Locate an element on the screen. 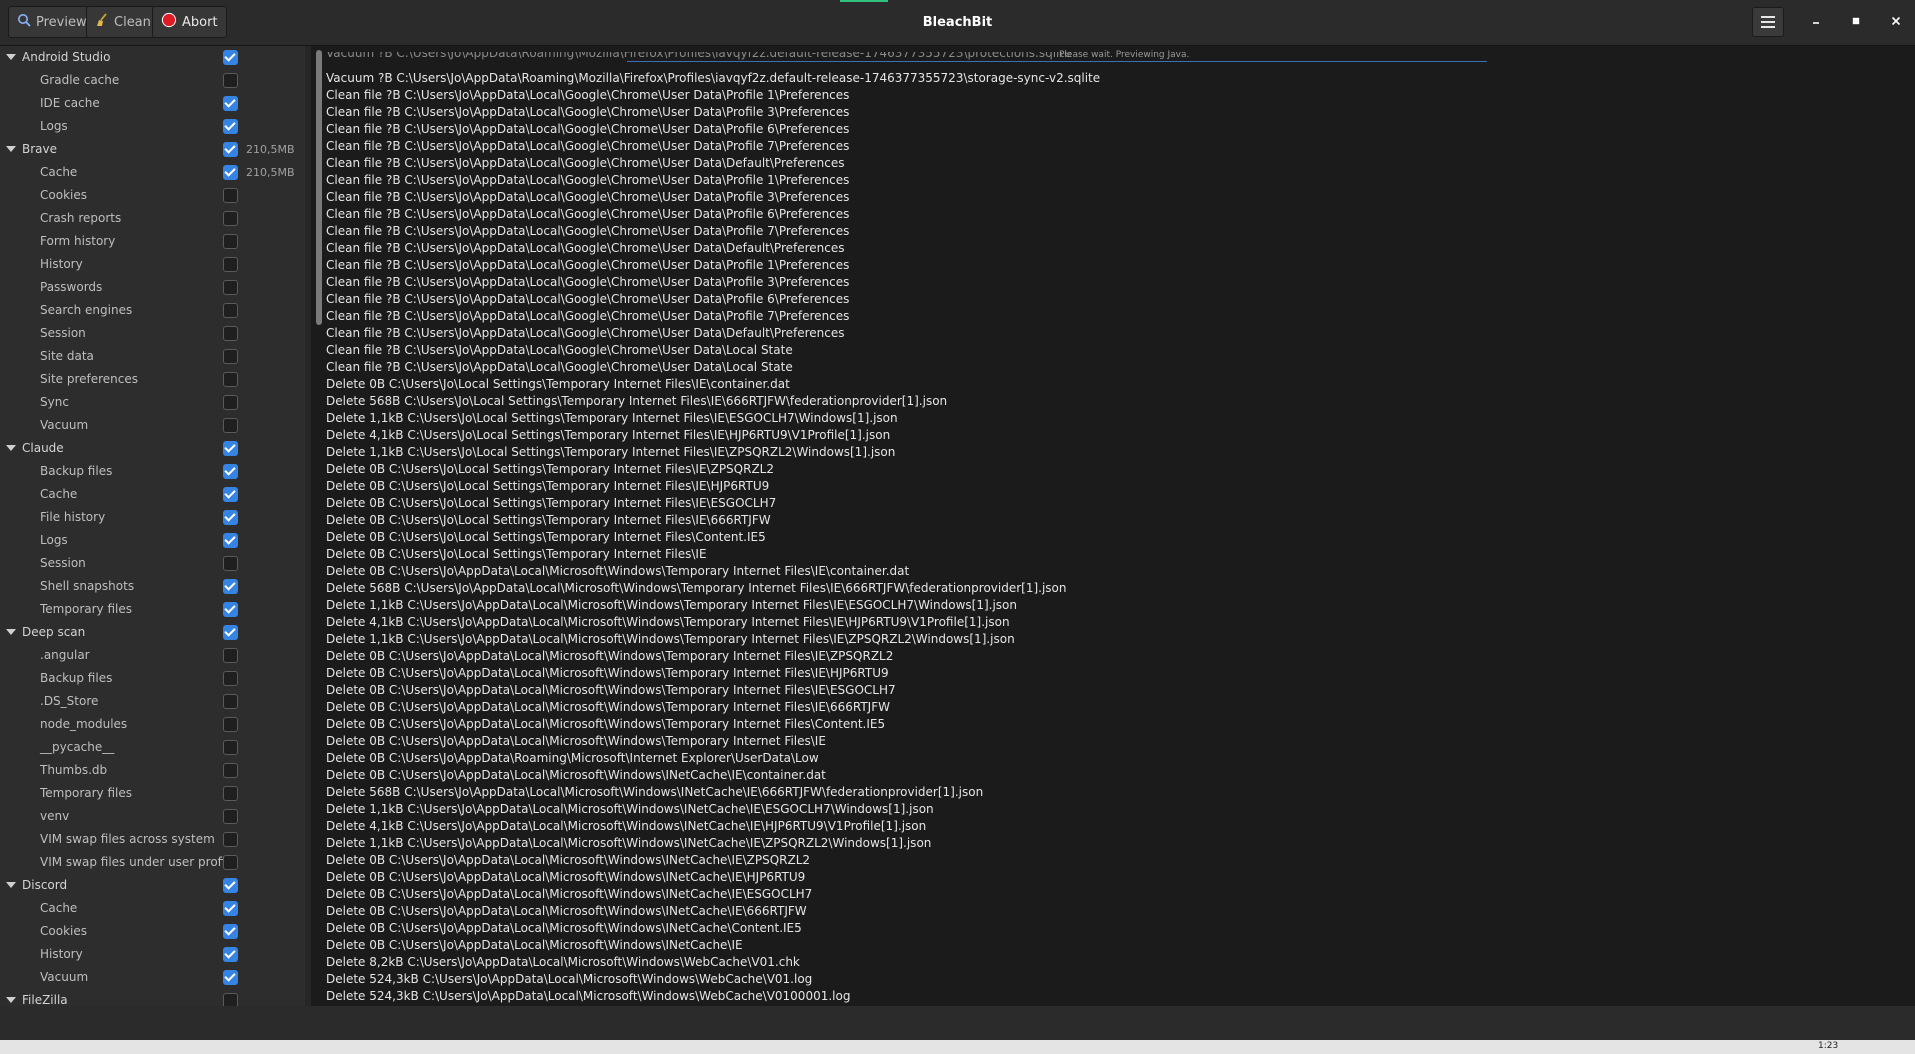 The height and width of the screenshot is (1054, 1915). tree-option-row: Shell snapshots is located at coordinates (152, 586).